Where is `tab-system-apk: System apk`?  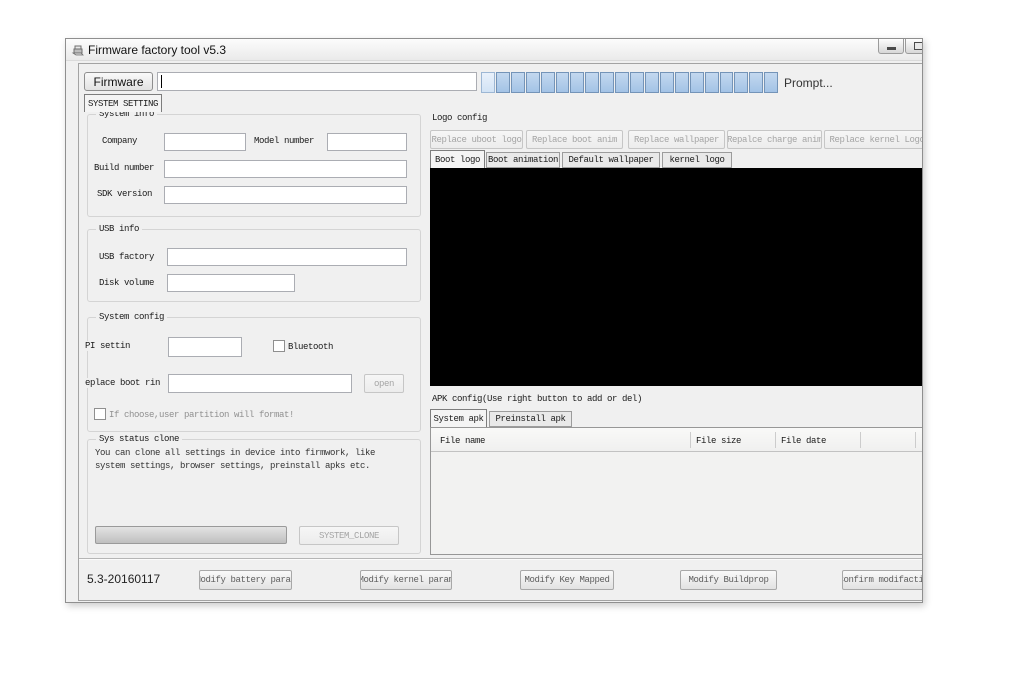 tab-system-apk: System apk is located at coordinates (458, 418).